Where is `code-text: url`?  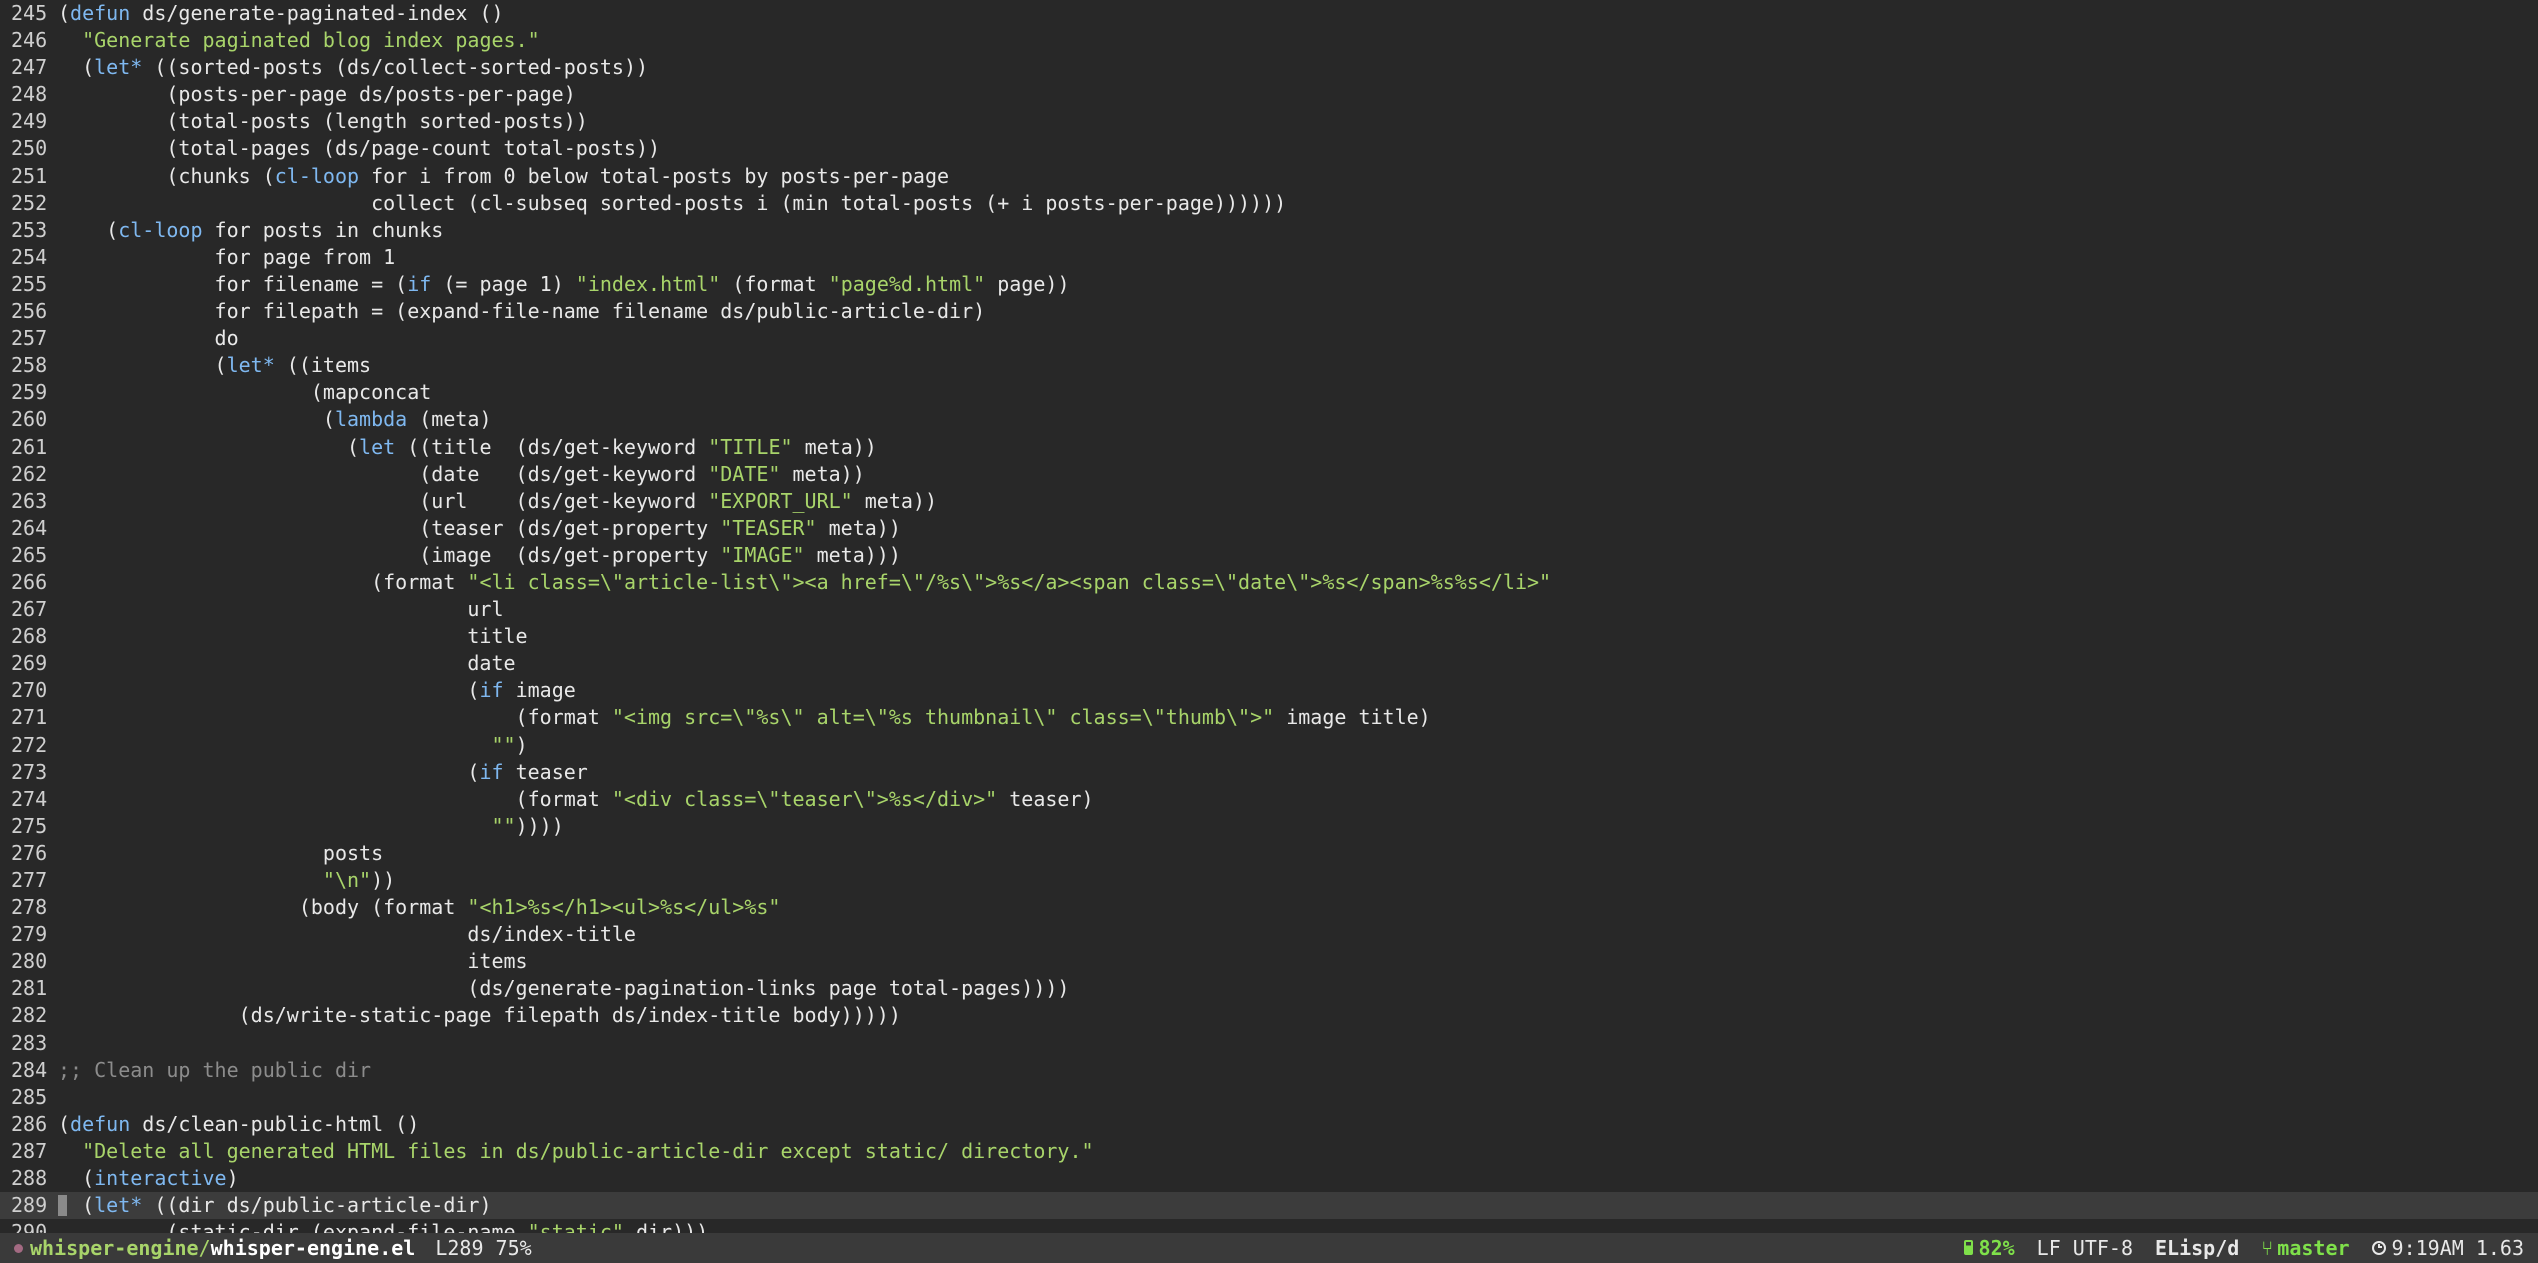 code-text: url is located at coordinates (280, 609).